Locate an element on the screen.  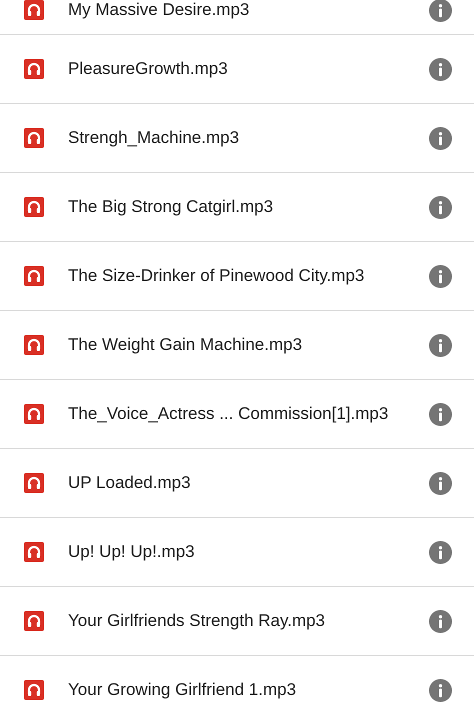
file-name: Up! Up! Up!.mp3 is located at coordinates (132, 552).